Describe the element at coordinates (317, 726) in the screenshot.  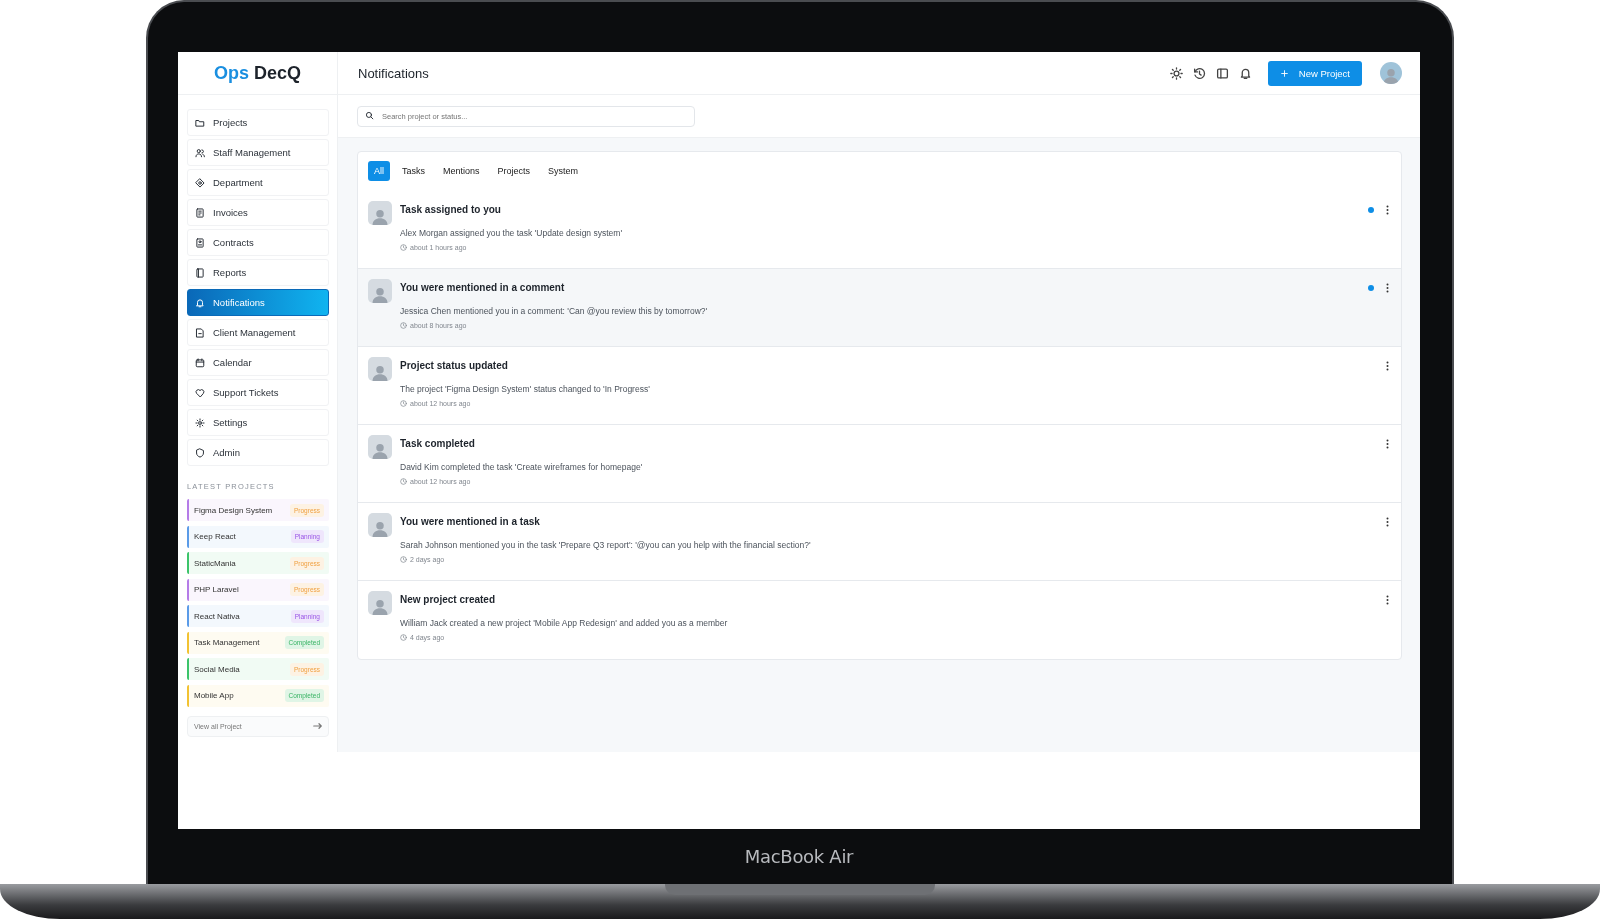
I see `arrow-right-icon` at that location.